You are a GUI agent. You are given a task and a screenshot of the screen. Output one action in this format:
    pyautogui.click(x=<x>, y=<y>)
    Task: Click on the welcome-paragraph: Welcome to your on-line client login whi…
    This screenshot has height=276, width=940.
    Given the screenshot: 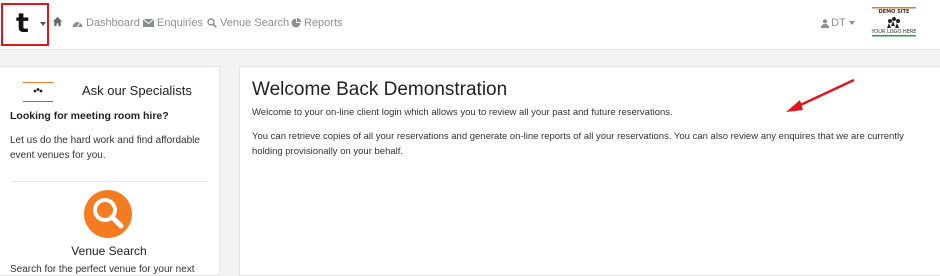 What is the action you would take?
    pyautogui.click(x=462, y=112)
    